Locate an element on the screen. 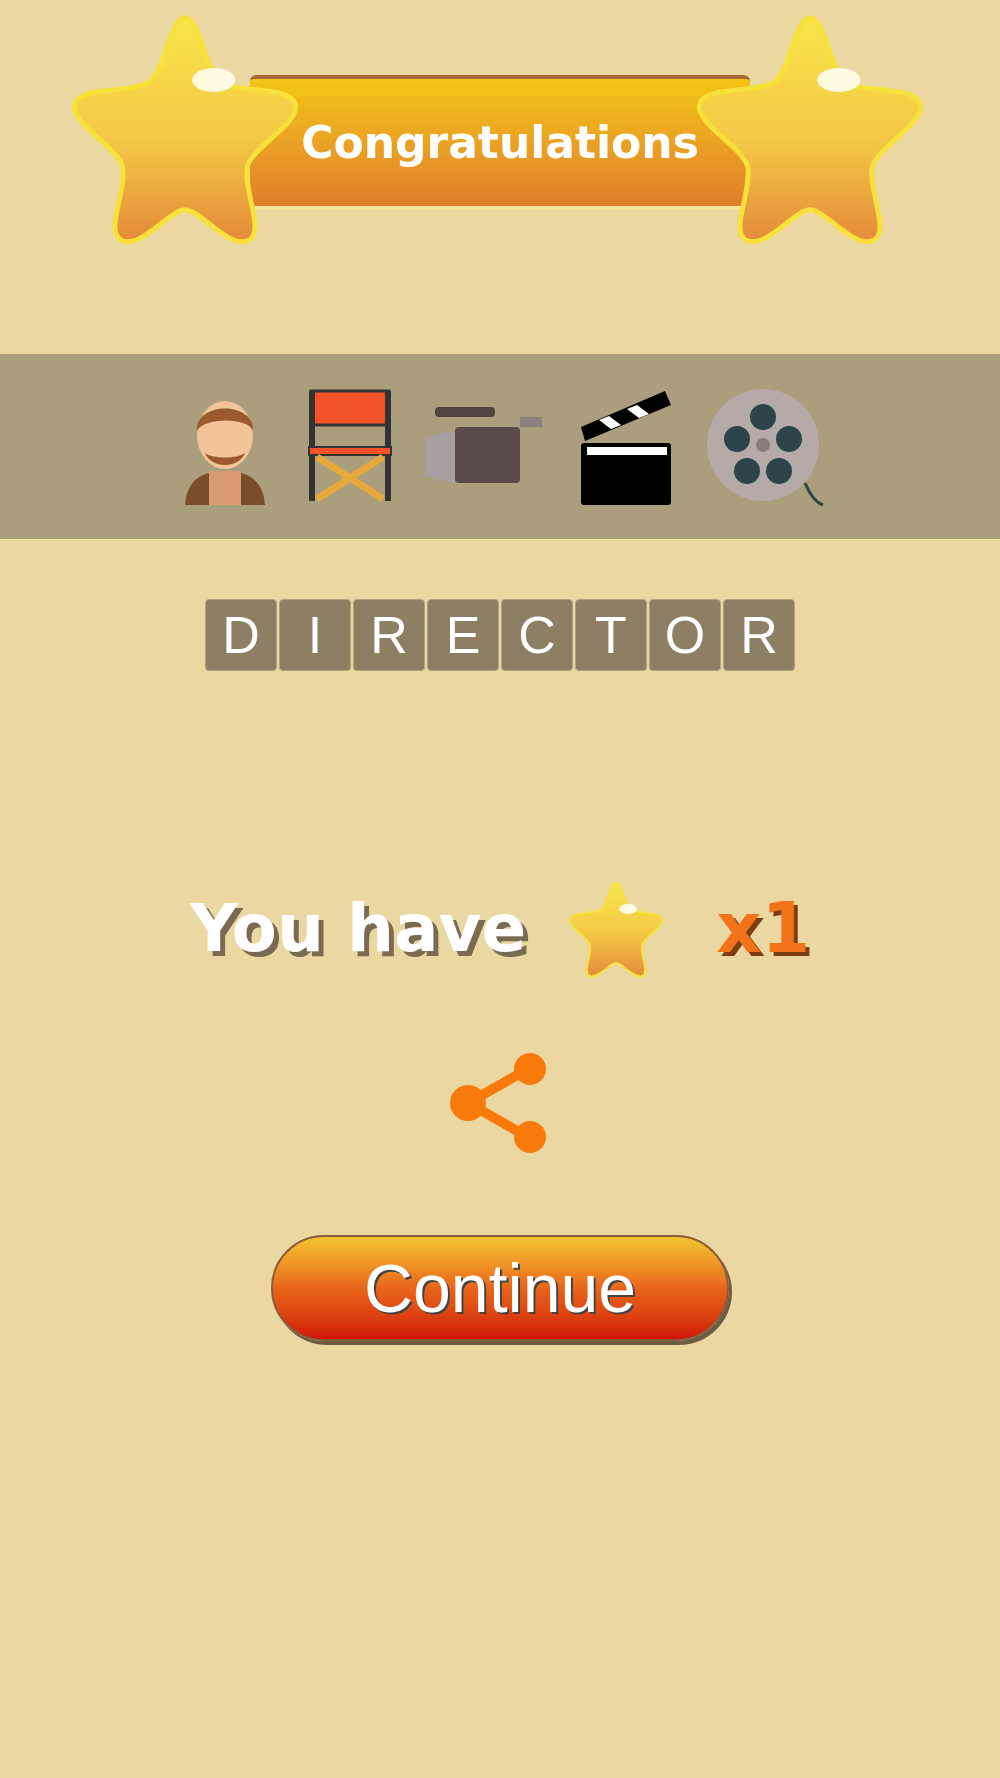 This screenshot has width=1000, height=1778. film-reel-icon is located at coordinates (765, 446).